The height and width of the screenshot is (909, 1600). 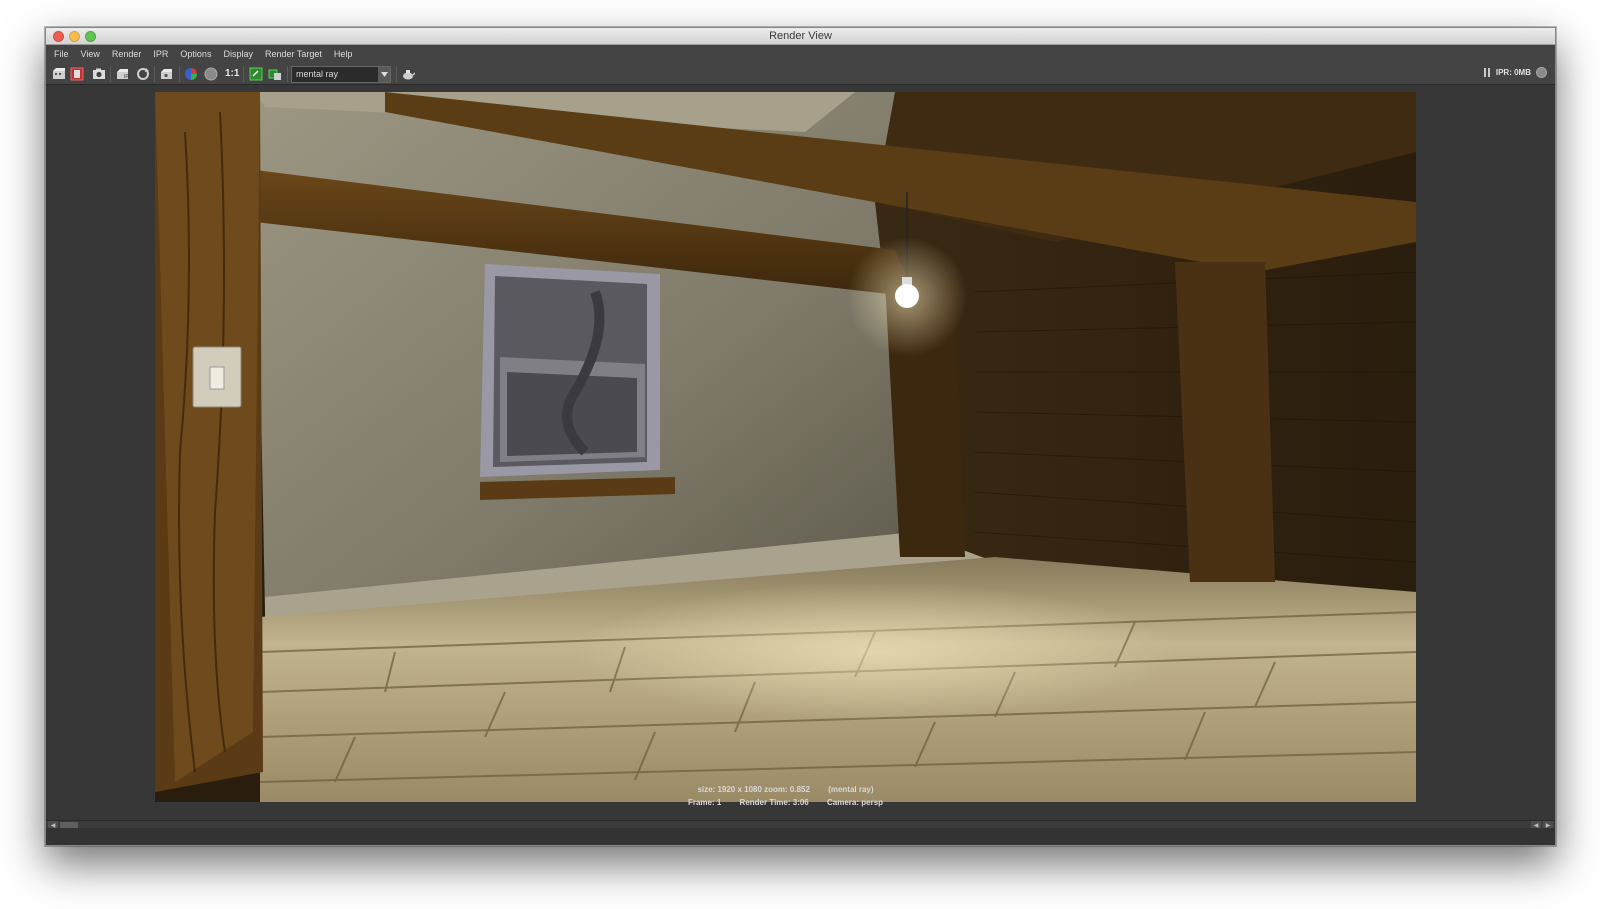 What do you see at coordinates (855, 802) in the screenshot?
I see `camera-label: Camera: persp` at bounding box center [855, 802].